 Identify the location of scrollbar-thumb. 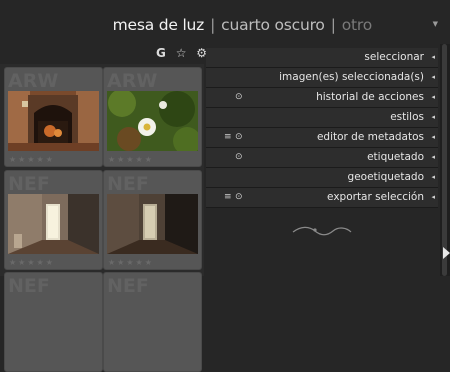
(444, 160).